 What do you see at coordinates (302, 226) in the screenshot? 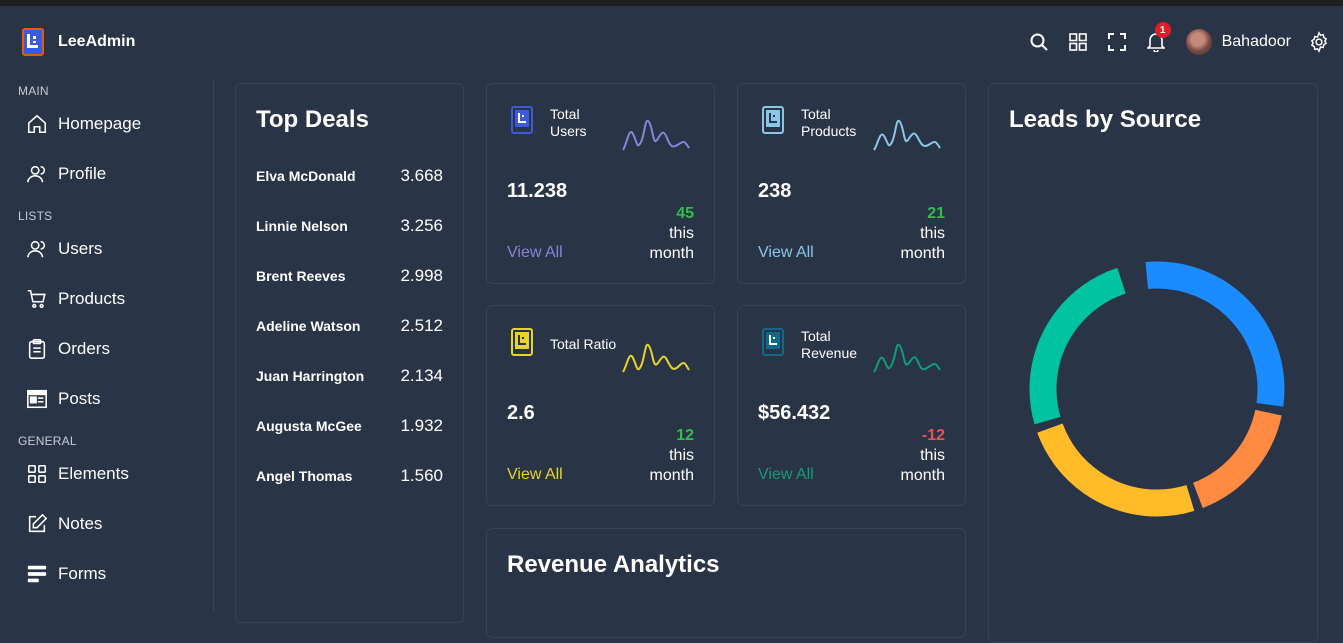
I see `deal-name: Linnie Nelson` at bounding box center [302, 226].